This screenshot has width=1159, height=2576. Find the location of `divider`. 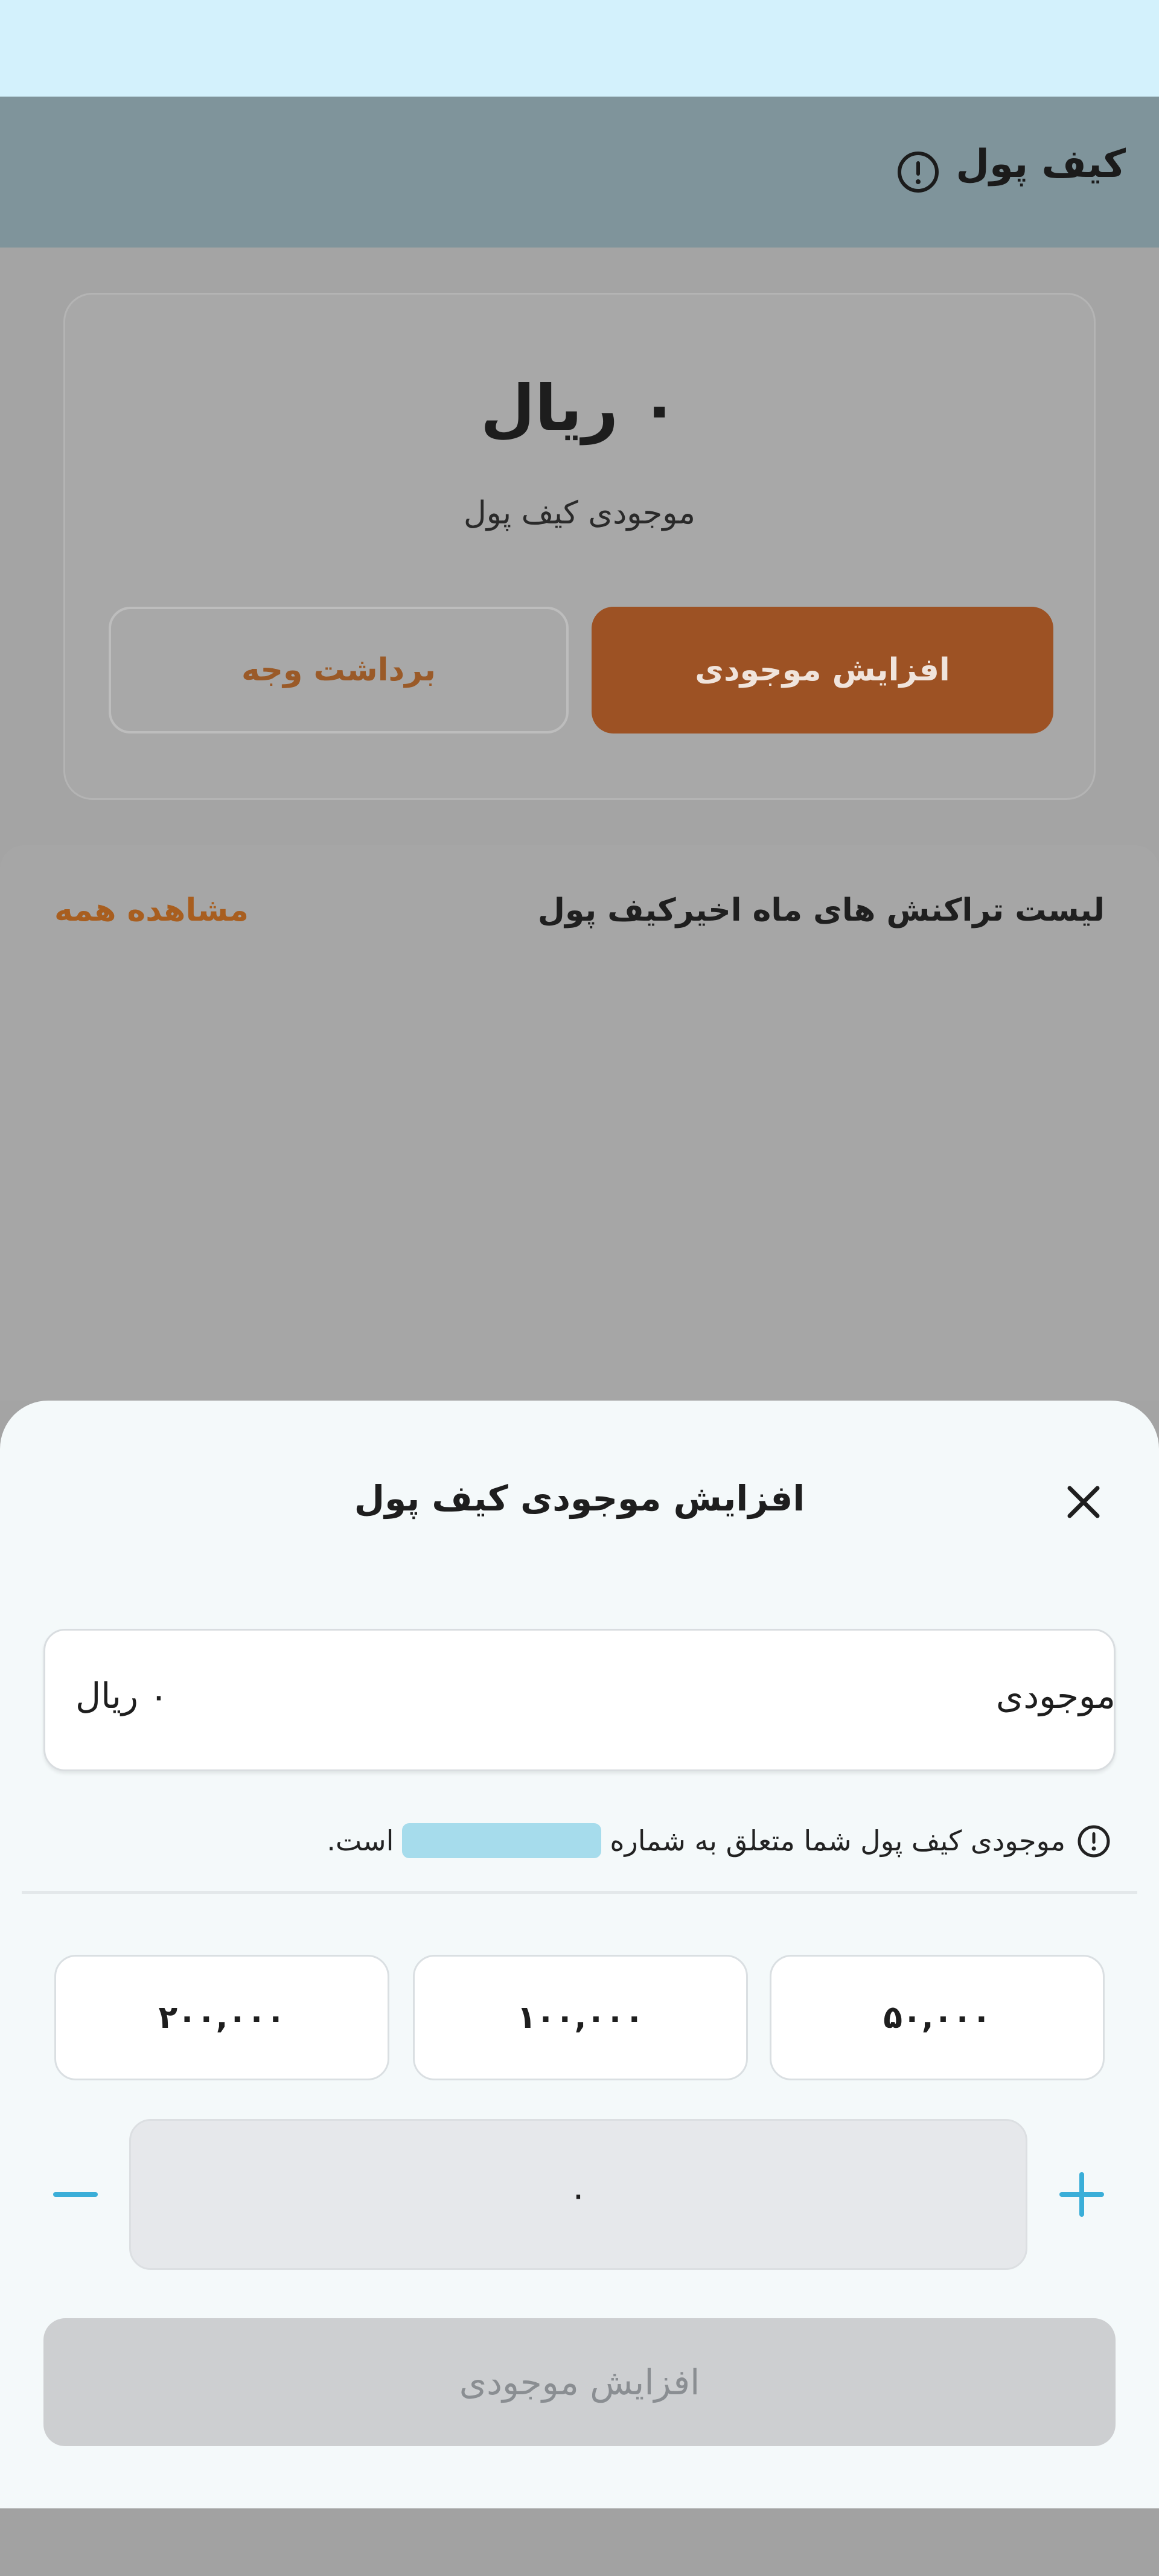

divider is located at coordinates (579, 1892).